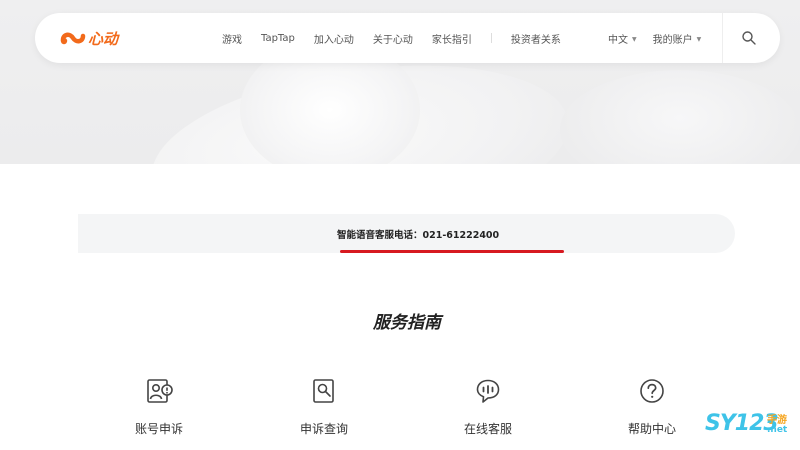 The width and height of the screenshot is (800, 450). I want to click on hero-decor-shape, so click(680, 117).